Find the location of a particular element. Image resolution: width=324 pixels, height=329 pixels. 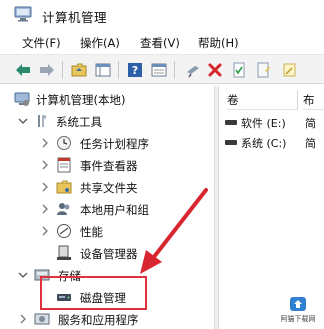

watermark-logo: 阿猫下载网 is located at coordinates (298, 311).